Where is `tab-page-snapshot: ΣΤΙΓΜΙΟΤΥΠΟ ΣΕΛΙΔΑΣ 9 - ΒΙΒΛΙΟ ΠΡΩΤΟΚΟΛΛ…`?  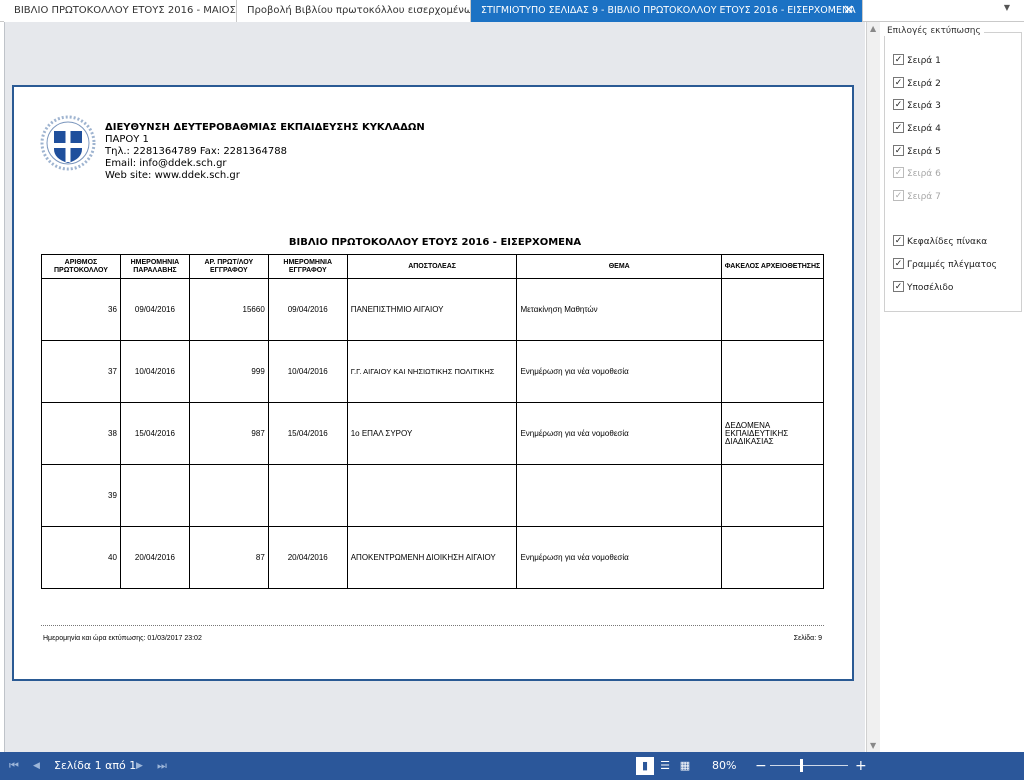 tab-page-snapshot: ΣΤΙΓΜΙΟΤΥΠΟ ΣΕΛΙΔΑΣ 9 - ΒΙΒΛΙΟ ΠΡΩΤΟΚΟΛΛ… is located at coordinates (667, 11).